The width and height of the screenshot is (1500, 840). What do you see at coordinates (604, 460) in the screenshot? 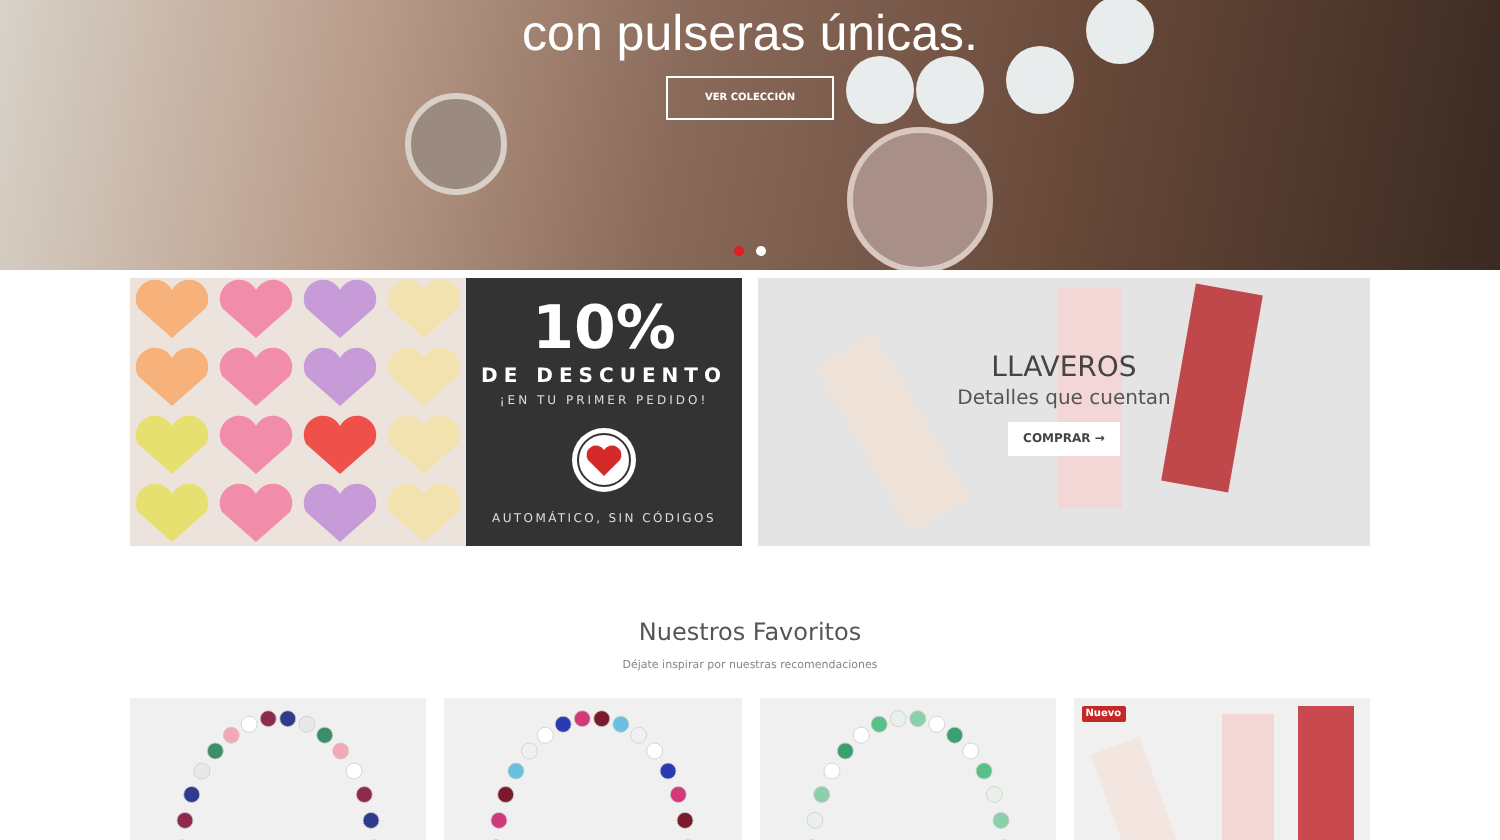
I see `heart-seal-icon` at bounding box center [604, 460].